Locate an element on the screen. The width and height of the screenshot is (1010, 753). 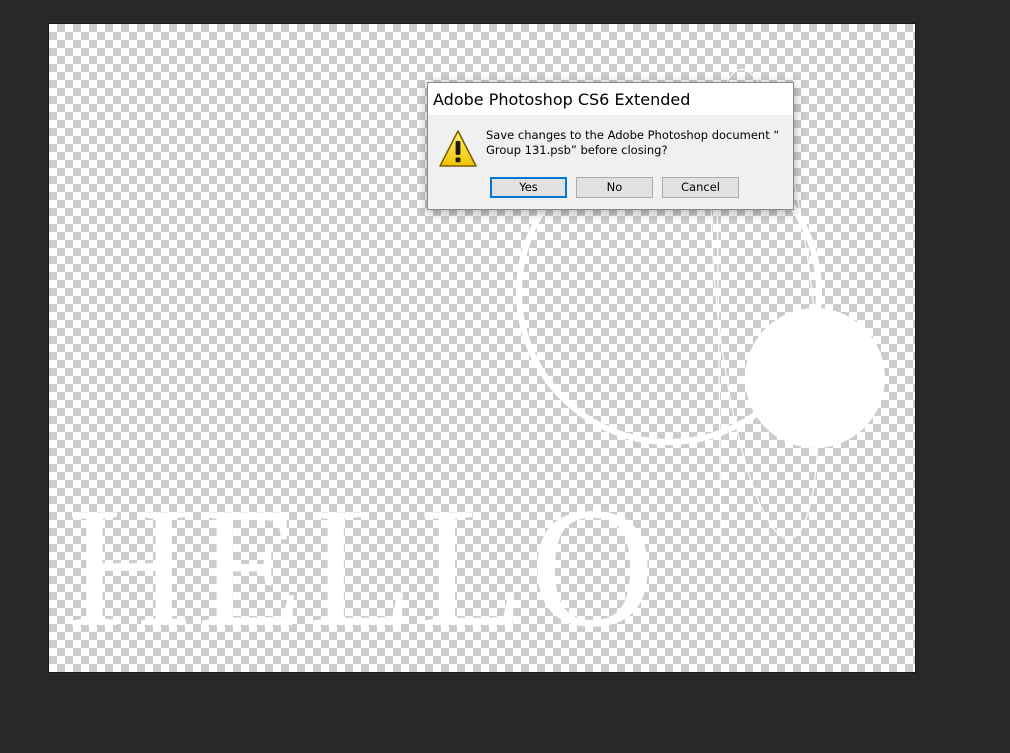
hello-text-layer: HELLO is located at coordinates (364, 568).